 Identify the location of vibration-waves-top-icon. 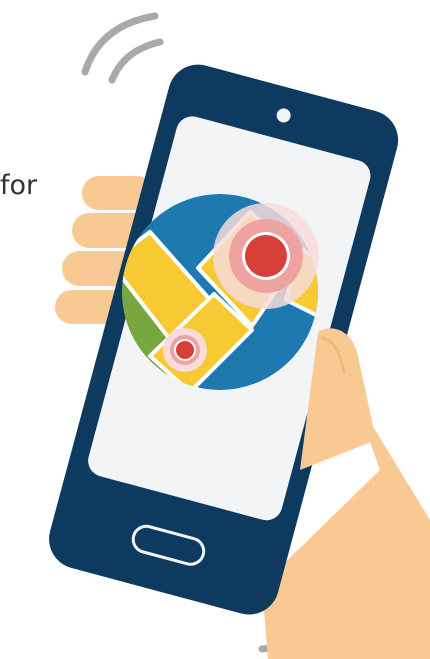
(122, 48).